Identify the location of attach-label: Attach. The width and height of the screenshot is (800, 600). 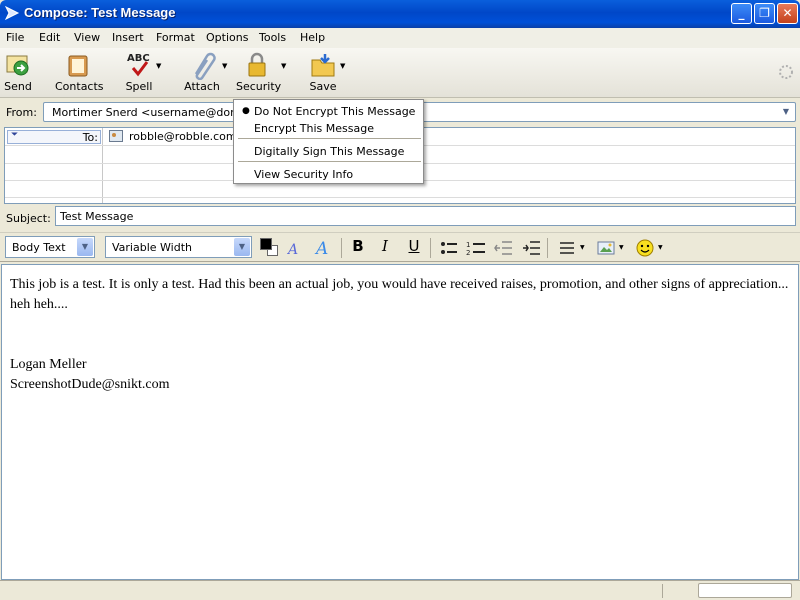
(202, 86).